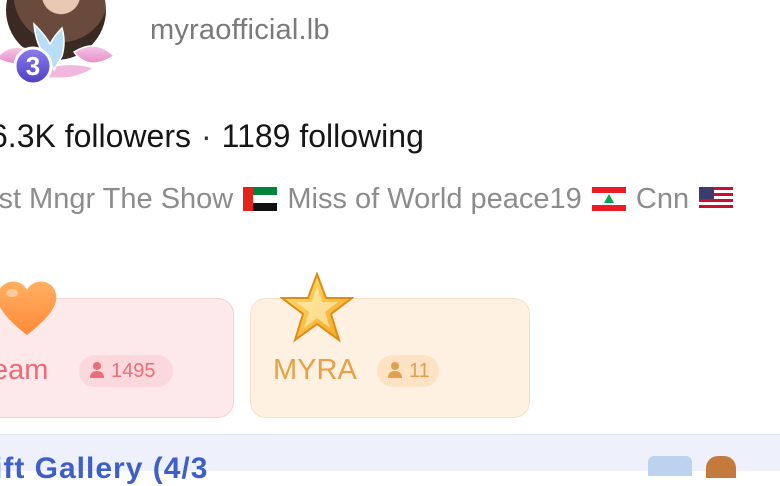 The width and height of the screenshot is (780, 486). Describe the element at coordinates (419, 371) in the screenshot. I see `family-count: 11` at that location.